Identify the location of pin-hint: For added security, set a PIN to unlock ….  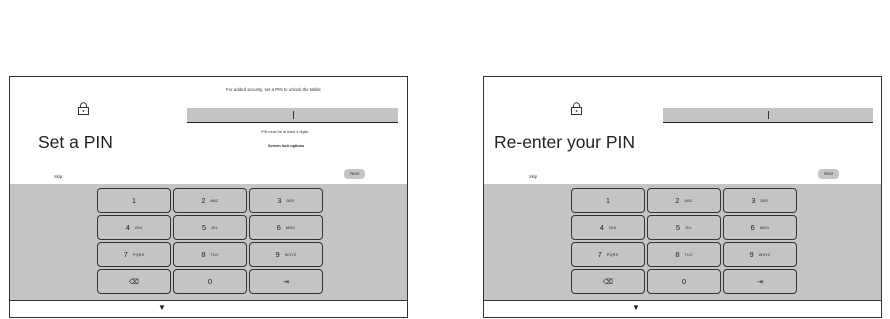
(273, 89).